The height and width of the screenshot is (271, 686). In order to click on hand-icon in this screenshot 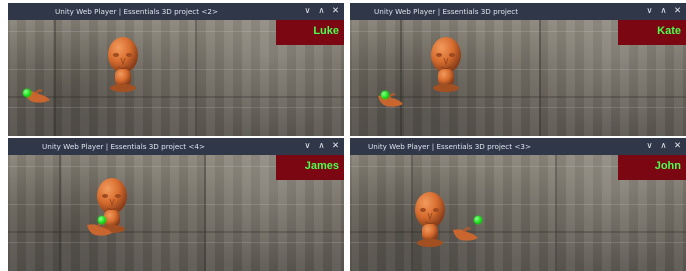, I will do `click(465, 234)`.